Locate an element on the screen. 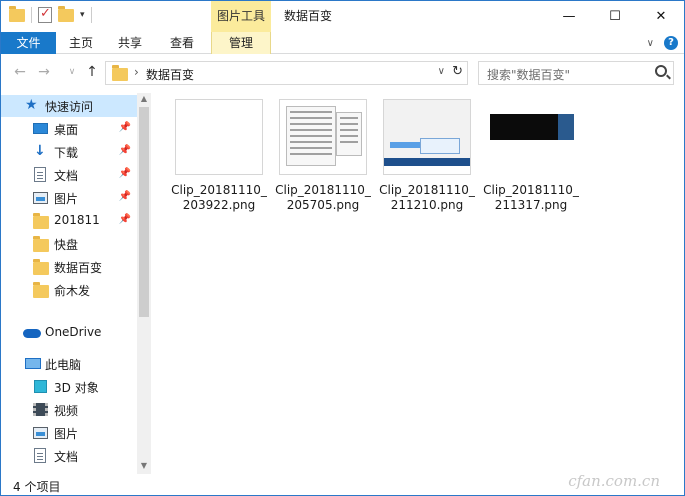 Image resolution: width=685 pixels, height=496 pixels. nav-item-label: 俞木发 is located at coordinates (72, 291).